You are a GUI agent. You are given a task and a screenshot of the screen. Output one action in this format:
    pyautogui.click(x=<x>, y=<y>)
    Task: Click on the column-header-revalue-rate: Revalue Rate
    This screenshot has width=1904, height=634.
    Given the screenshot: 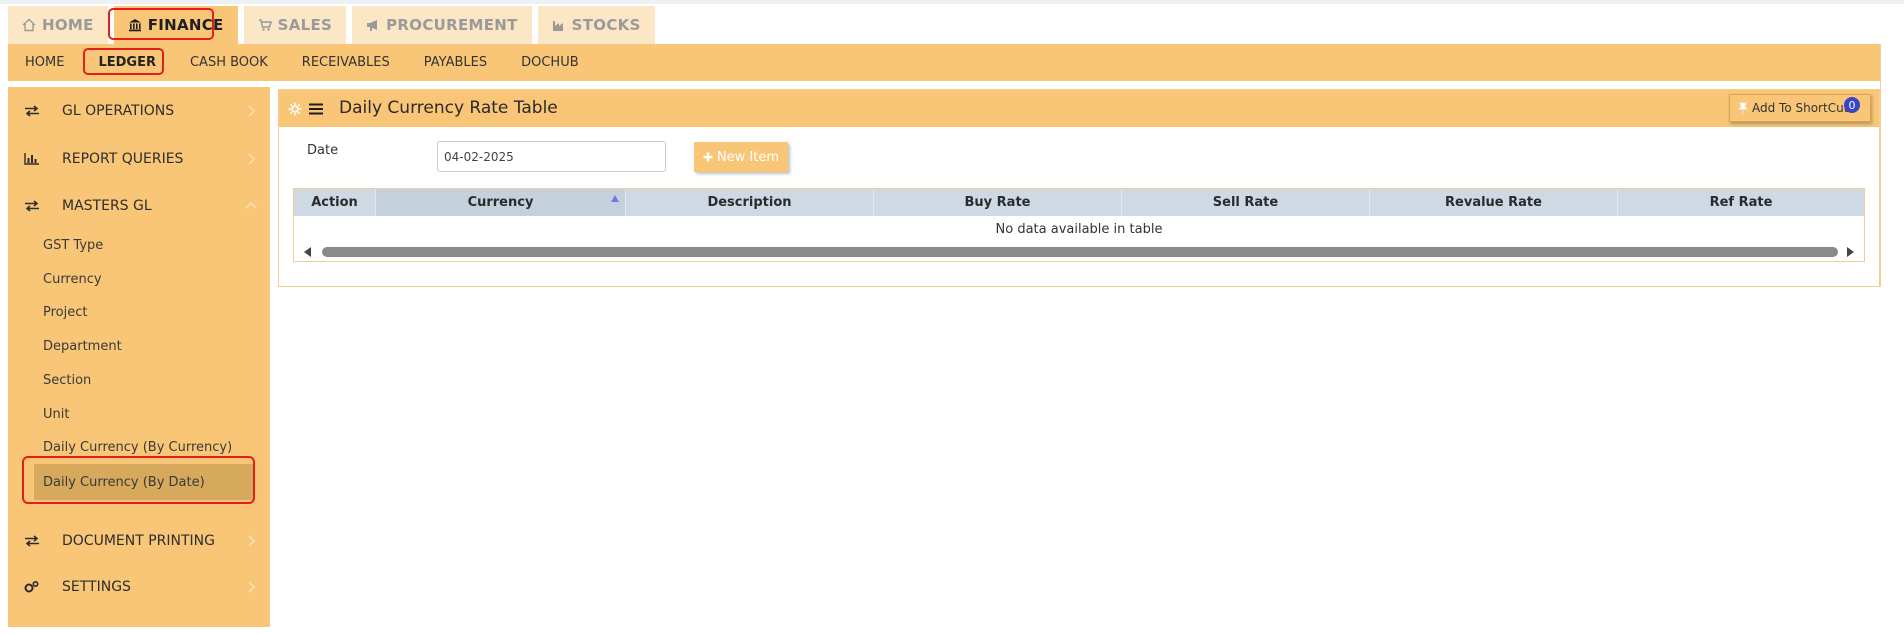 What is the action you would take?
    pyautogui.click(x=1494, y=202)
    